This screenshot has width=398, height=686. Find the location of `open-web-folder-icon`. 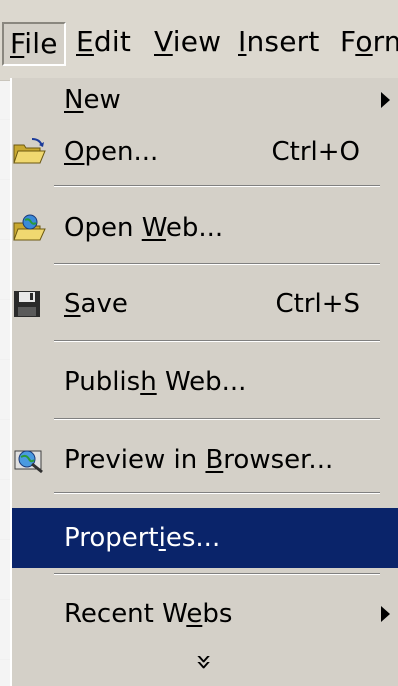

open-web-folder-icon is located at coordinates (29, 227).